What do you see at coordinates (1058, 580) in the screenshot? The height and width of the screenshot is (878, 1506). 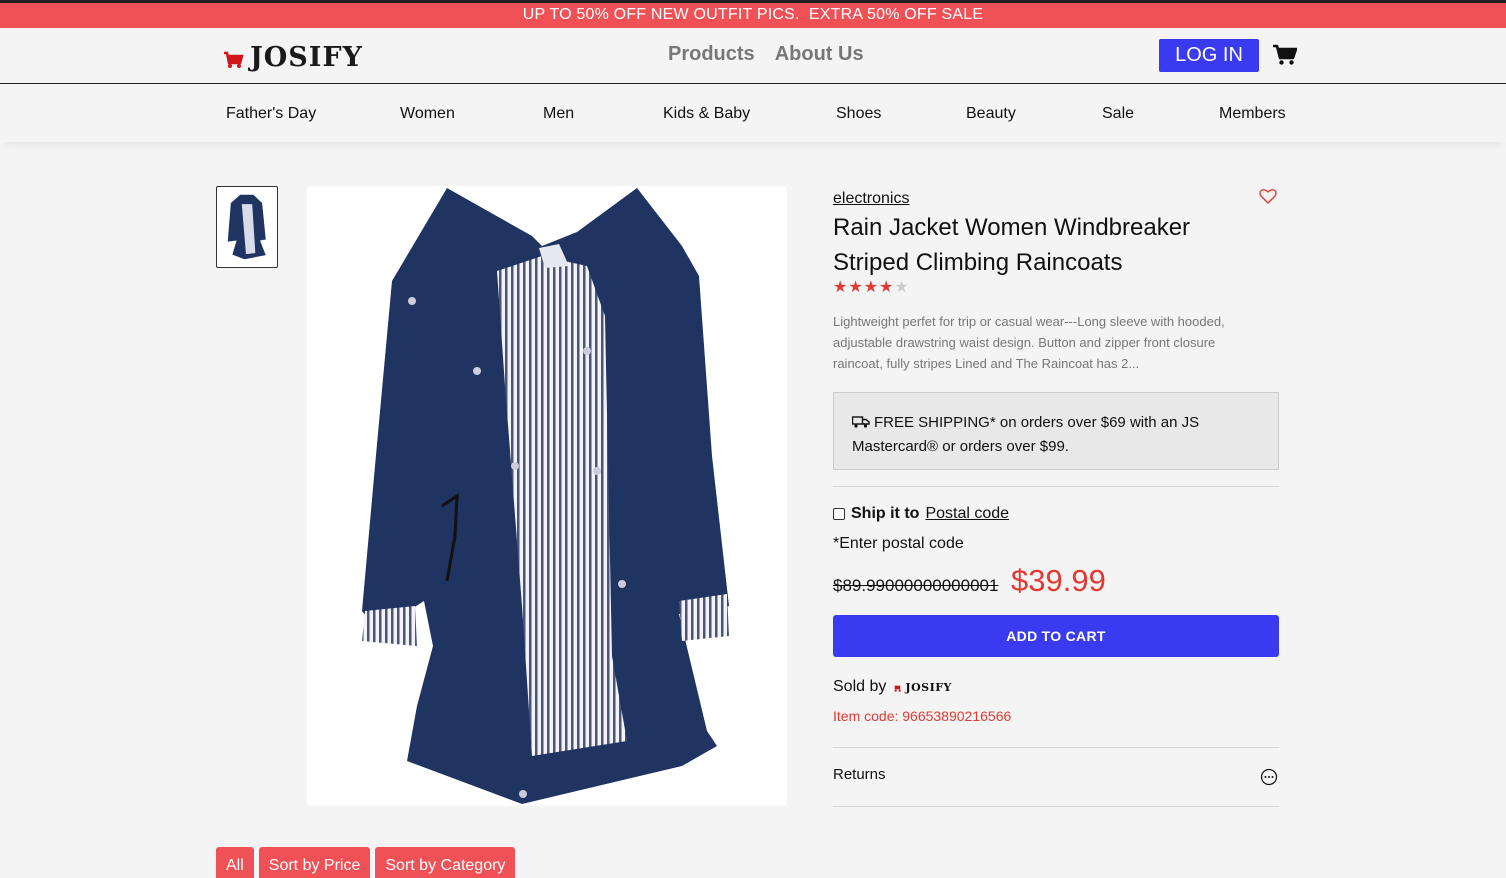 I see `sale-price: $39.99` at bounding box center [1058, 580].